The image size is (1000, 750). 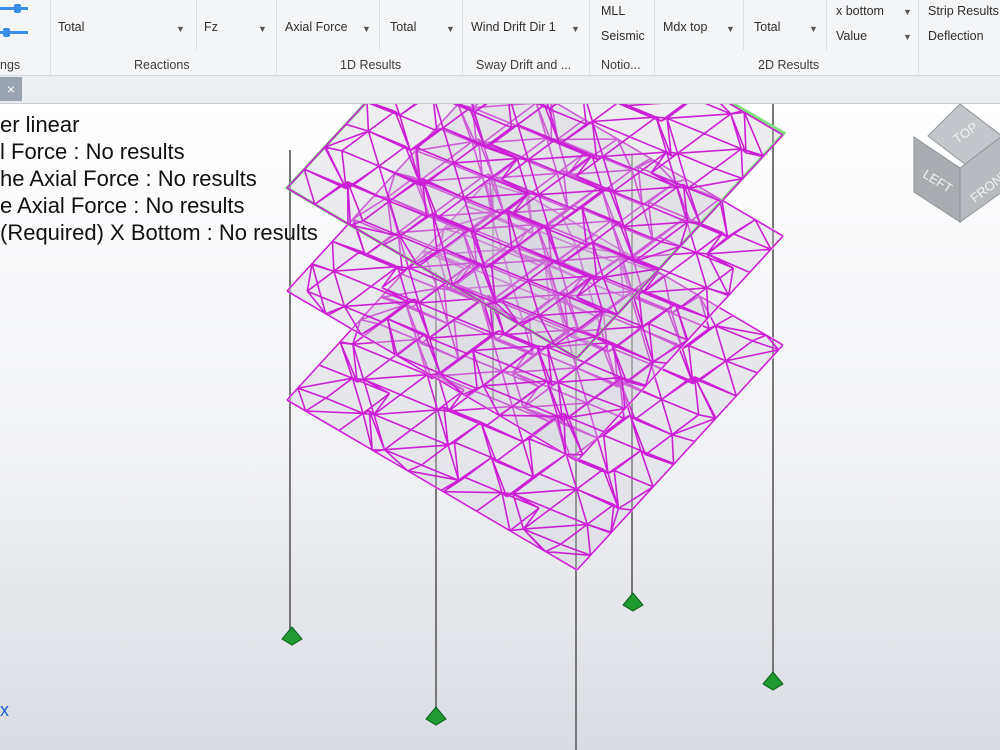 What do you see at coordinates (789, 65) in the screenshot?
I see `group-label-2d-results: 2D Results` at bounding box center [789, 65].